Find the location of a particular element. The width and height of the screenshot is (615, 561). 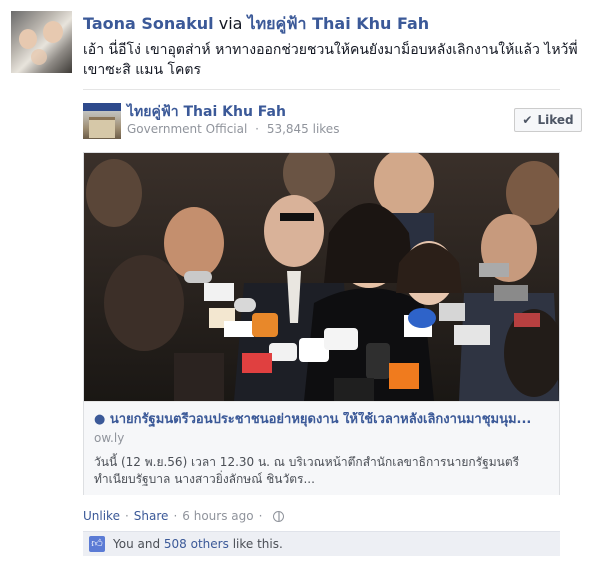

post-header: Taona Sonakul via ไทยคู่ฟ้า Thai Khu Fah is located at coordinates (343, 24).